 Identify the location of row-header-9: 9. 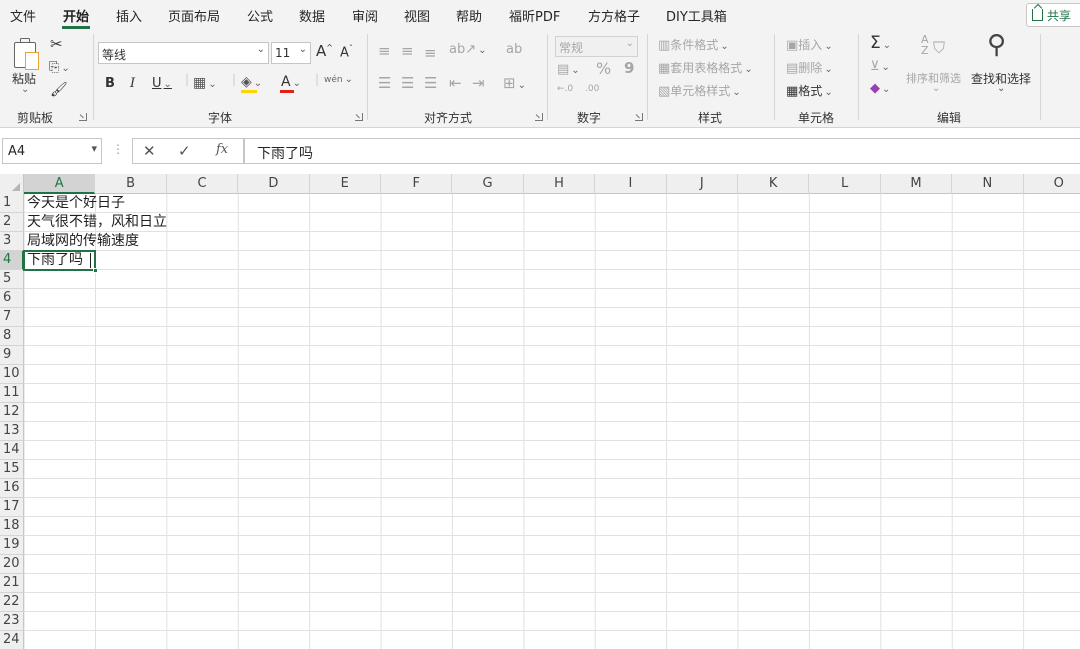
(12, 355).